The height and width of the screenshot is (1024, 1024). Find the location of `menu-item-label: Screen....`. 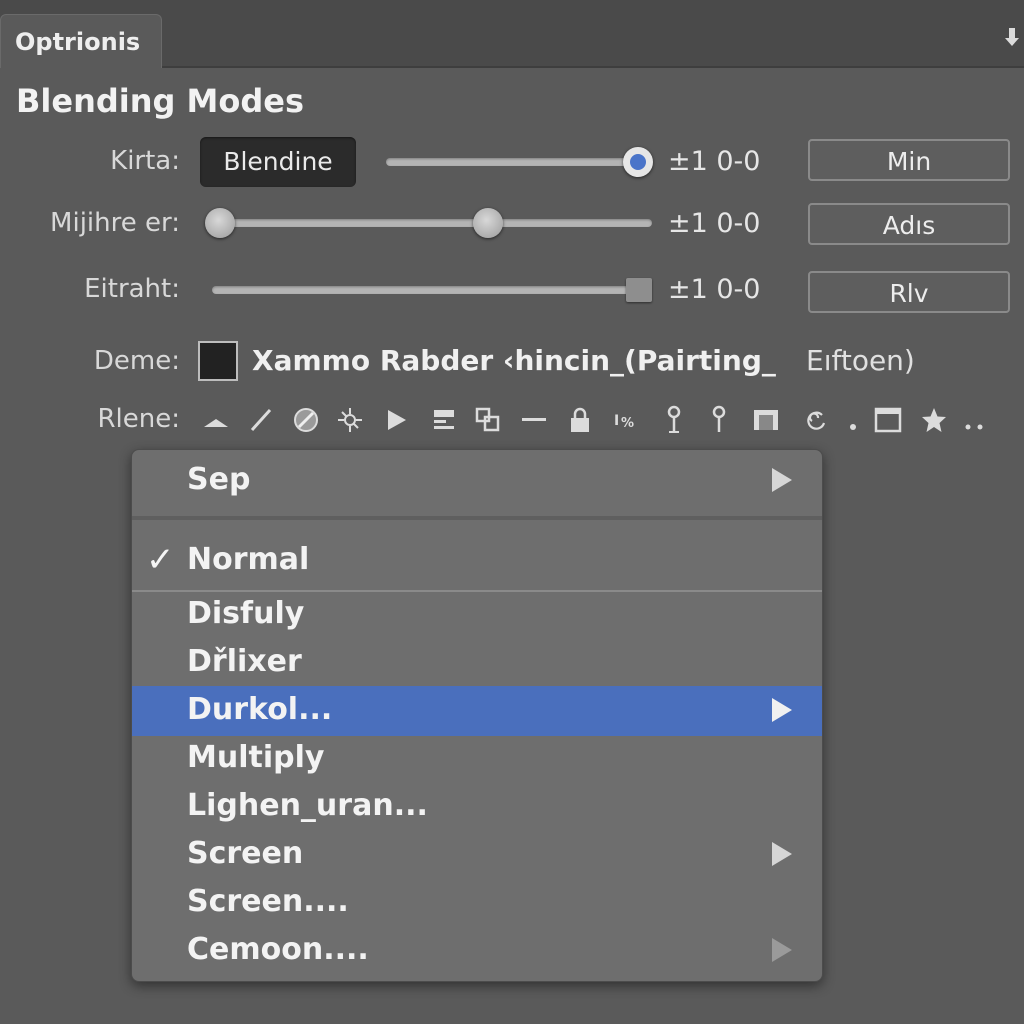

menu-item-label: Screen.... is located at coordinates (268, 901).